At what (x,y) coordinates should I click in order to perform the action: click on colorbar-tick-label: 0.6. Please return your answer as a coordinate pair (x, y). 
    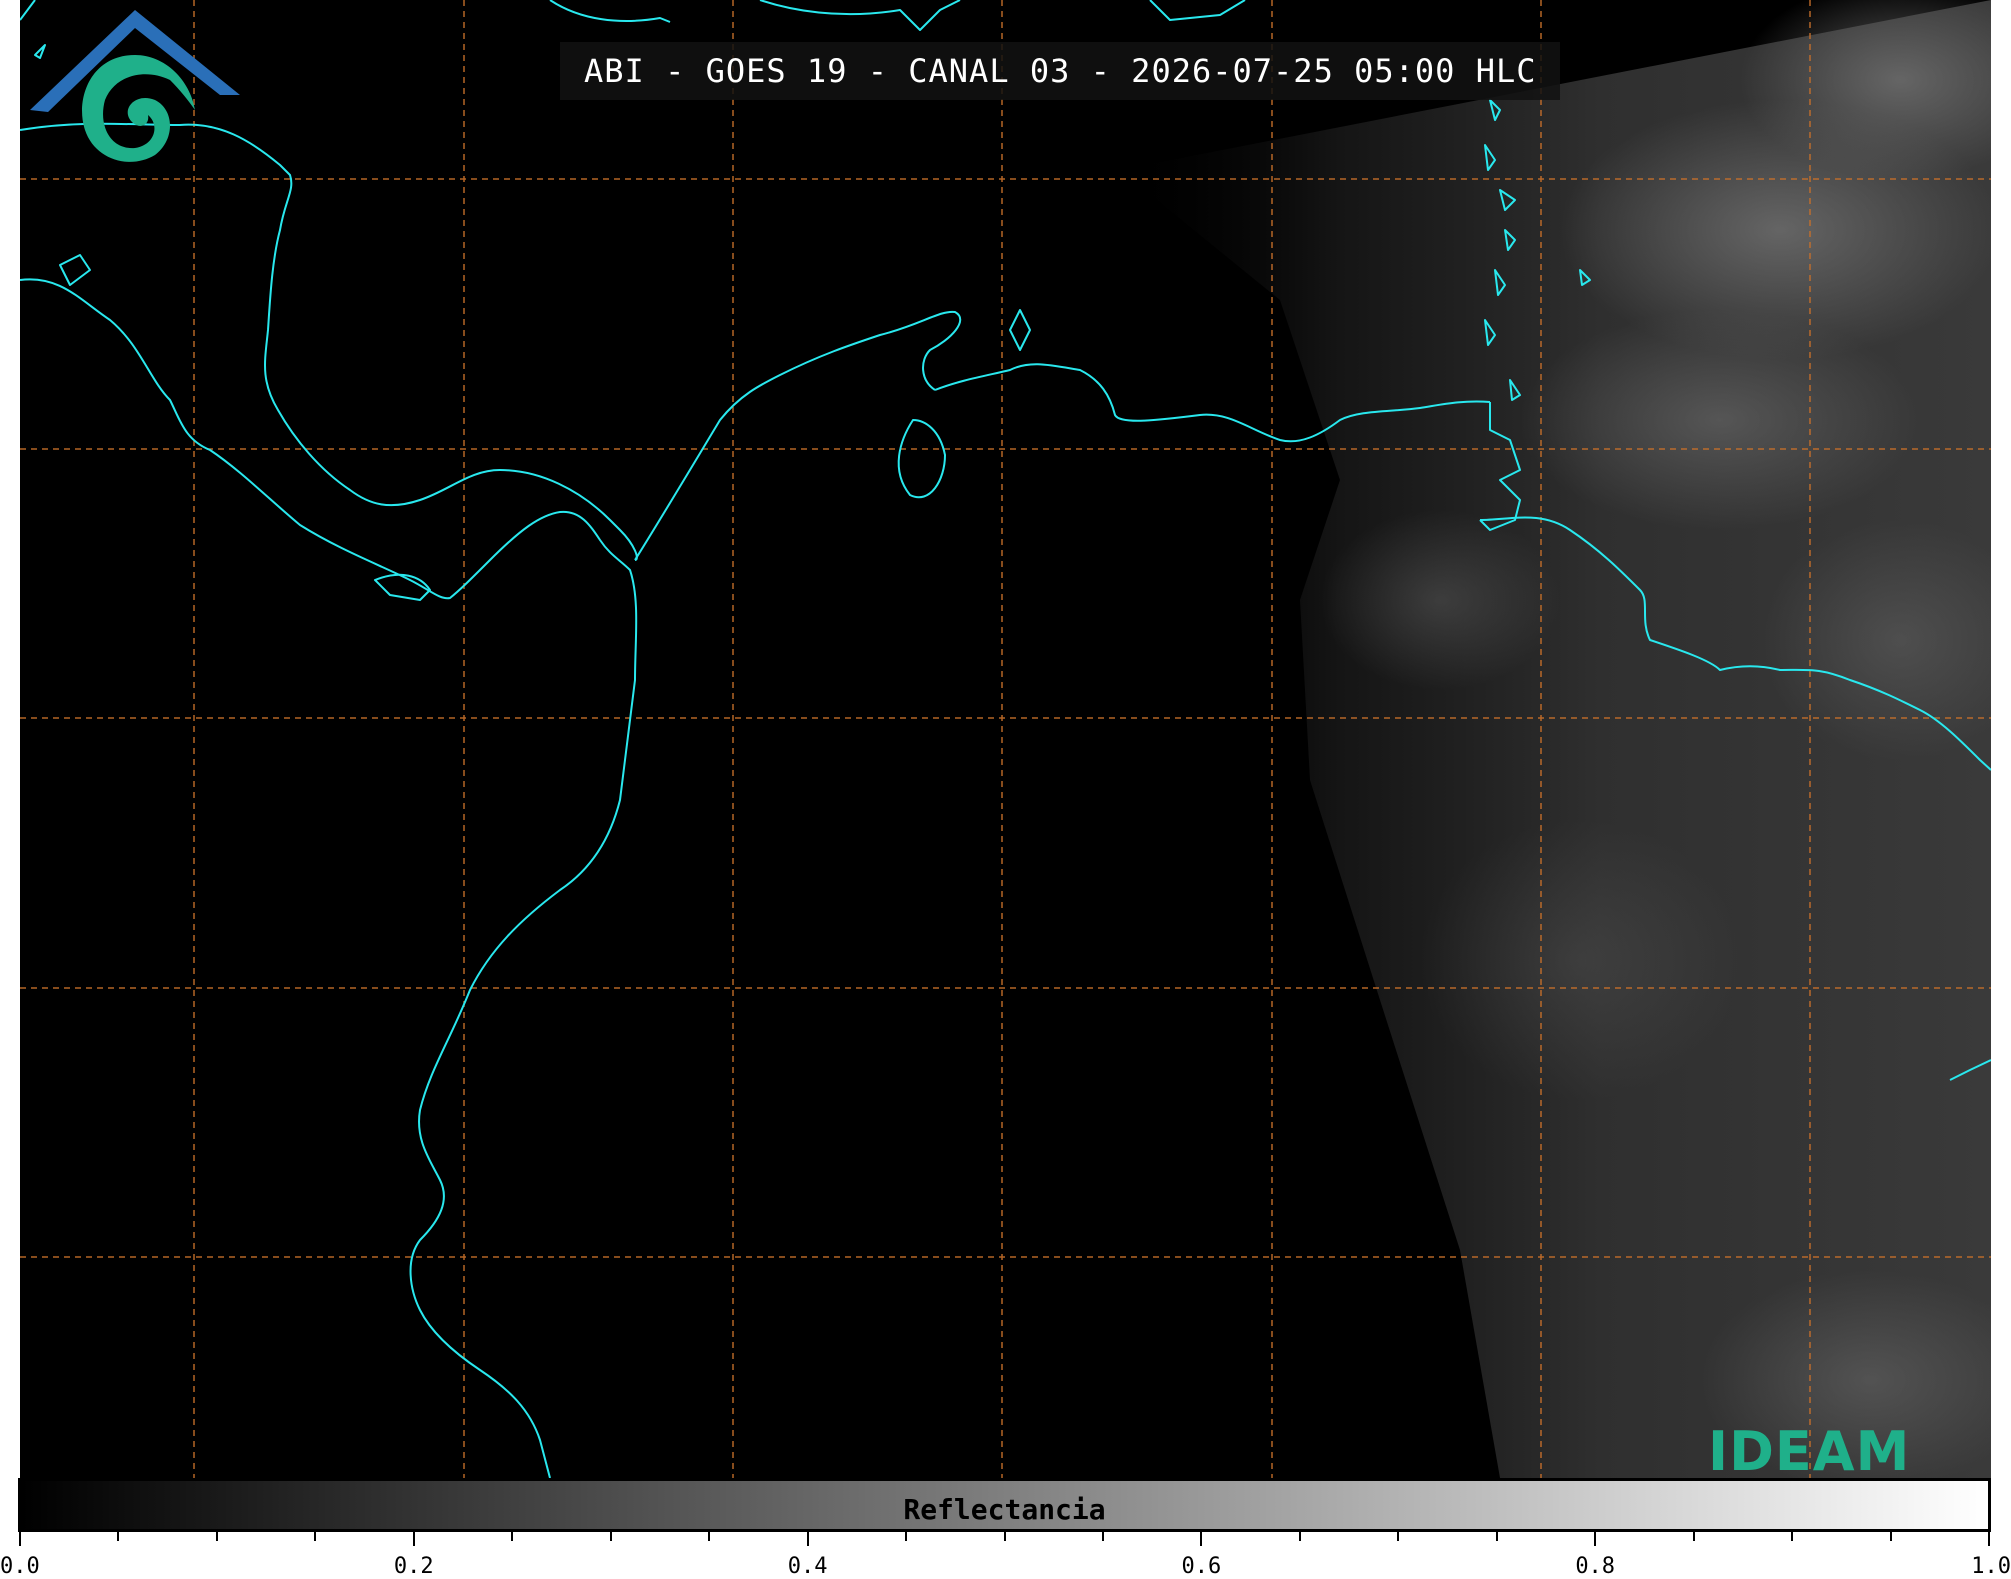
    Looking at the image, I should click on (1201, 1566).